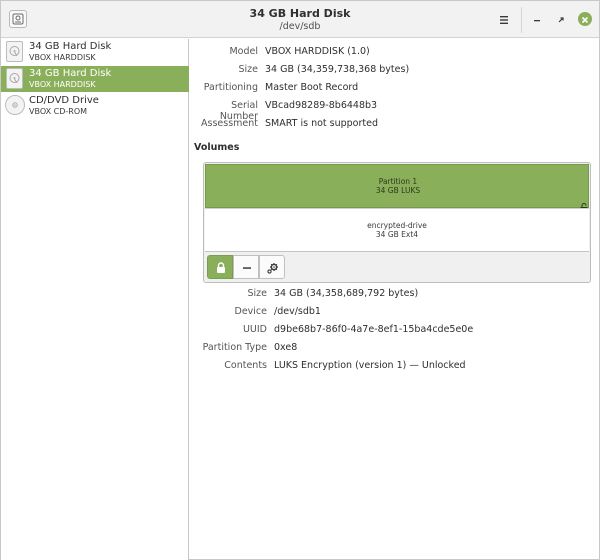 Image resolution: width=600 pixels, height=560 pixels. What do you see at coordinates (297, 311) in the screenshot?
I see `device-value: /dev/sdb1` at bounding box center [297, 311].